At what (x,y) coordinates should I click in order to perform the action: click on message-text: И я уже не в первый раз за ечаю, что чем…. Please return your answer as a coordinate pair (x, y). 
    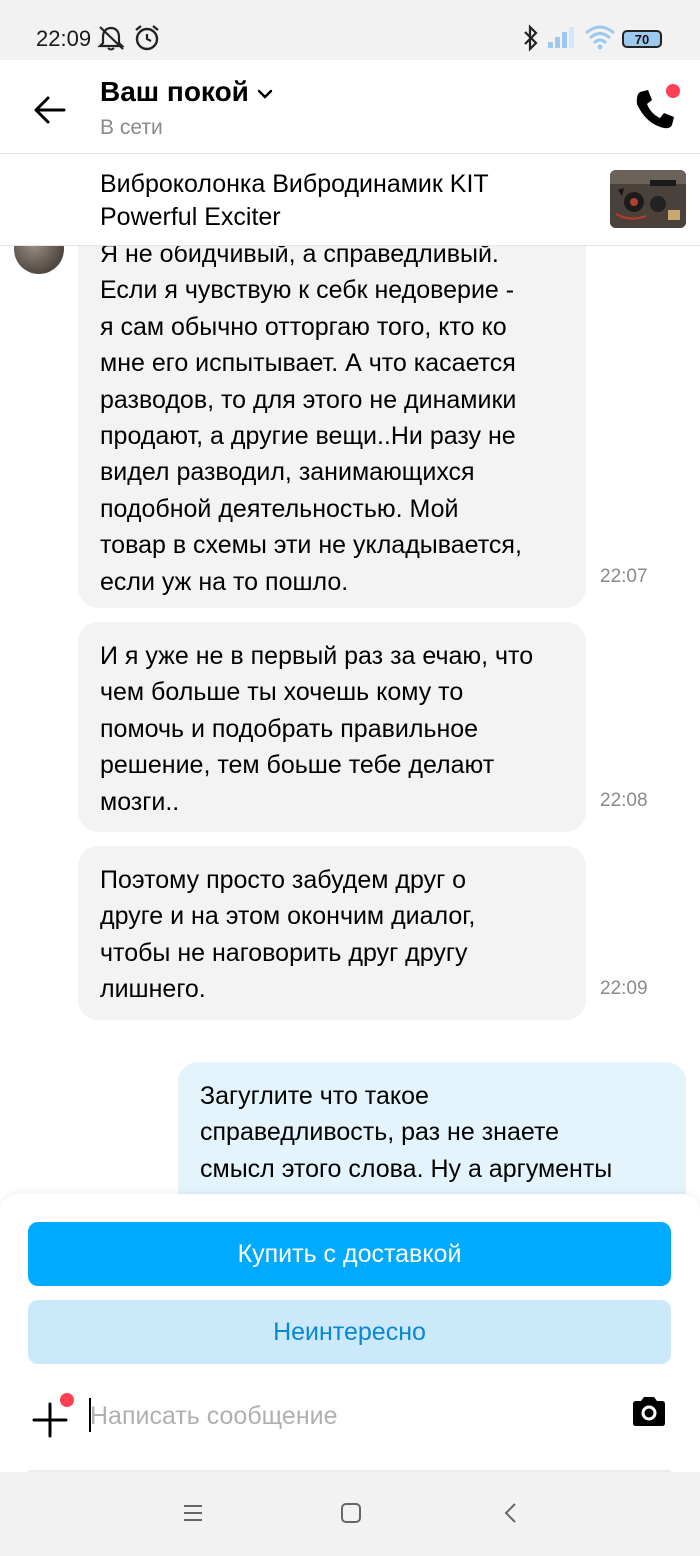
    Looking at the image, I should click on (317, 729).